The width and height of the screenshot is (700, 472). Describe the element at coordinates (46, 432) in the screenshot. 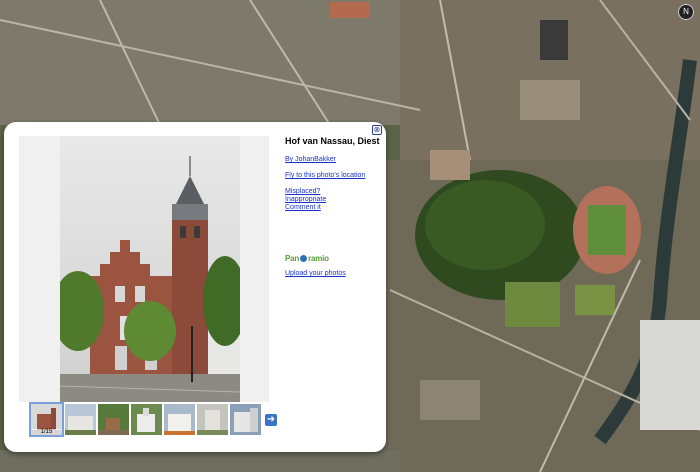

I see `thumbnail-counter: 1/15` at that location.